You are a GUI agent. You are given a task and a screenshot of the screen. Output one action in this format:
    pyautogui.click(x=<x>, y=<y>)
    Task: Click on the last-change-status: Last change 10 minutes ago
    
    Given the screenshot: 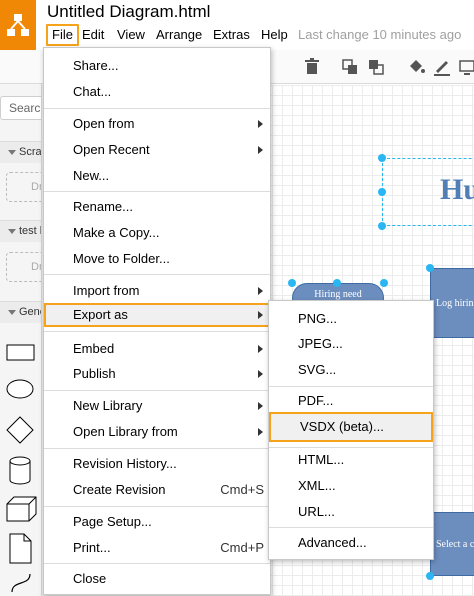 What is the action you would take?
    pyautogui.click(x=379, y=35)
    